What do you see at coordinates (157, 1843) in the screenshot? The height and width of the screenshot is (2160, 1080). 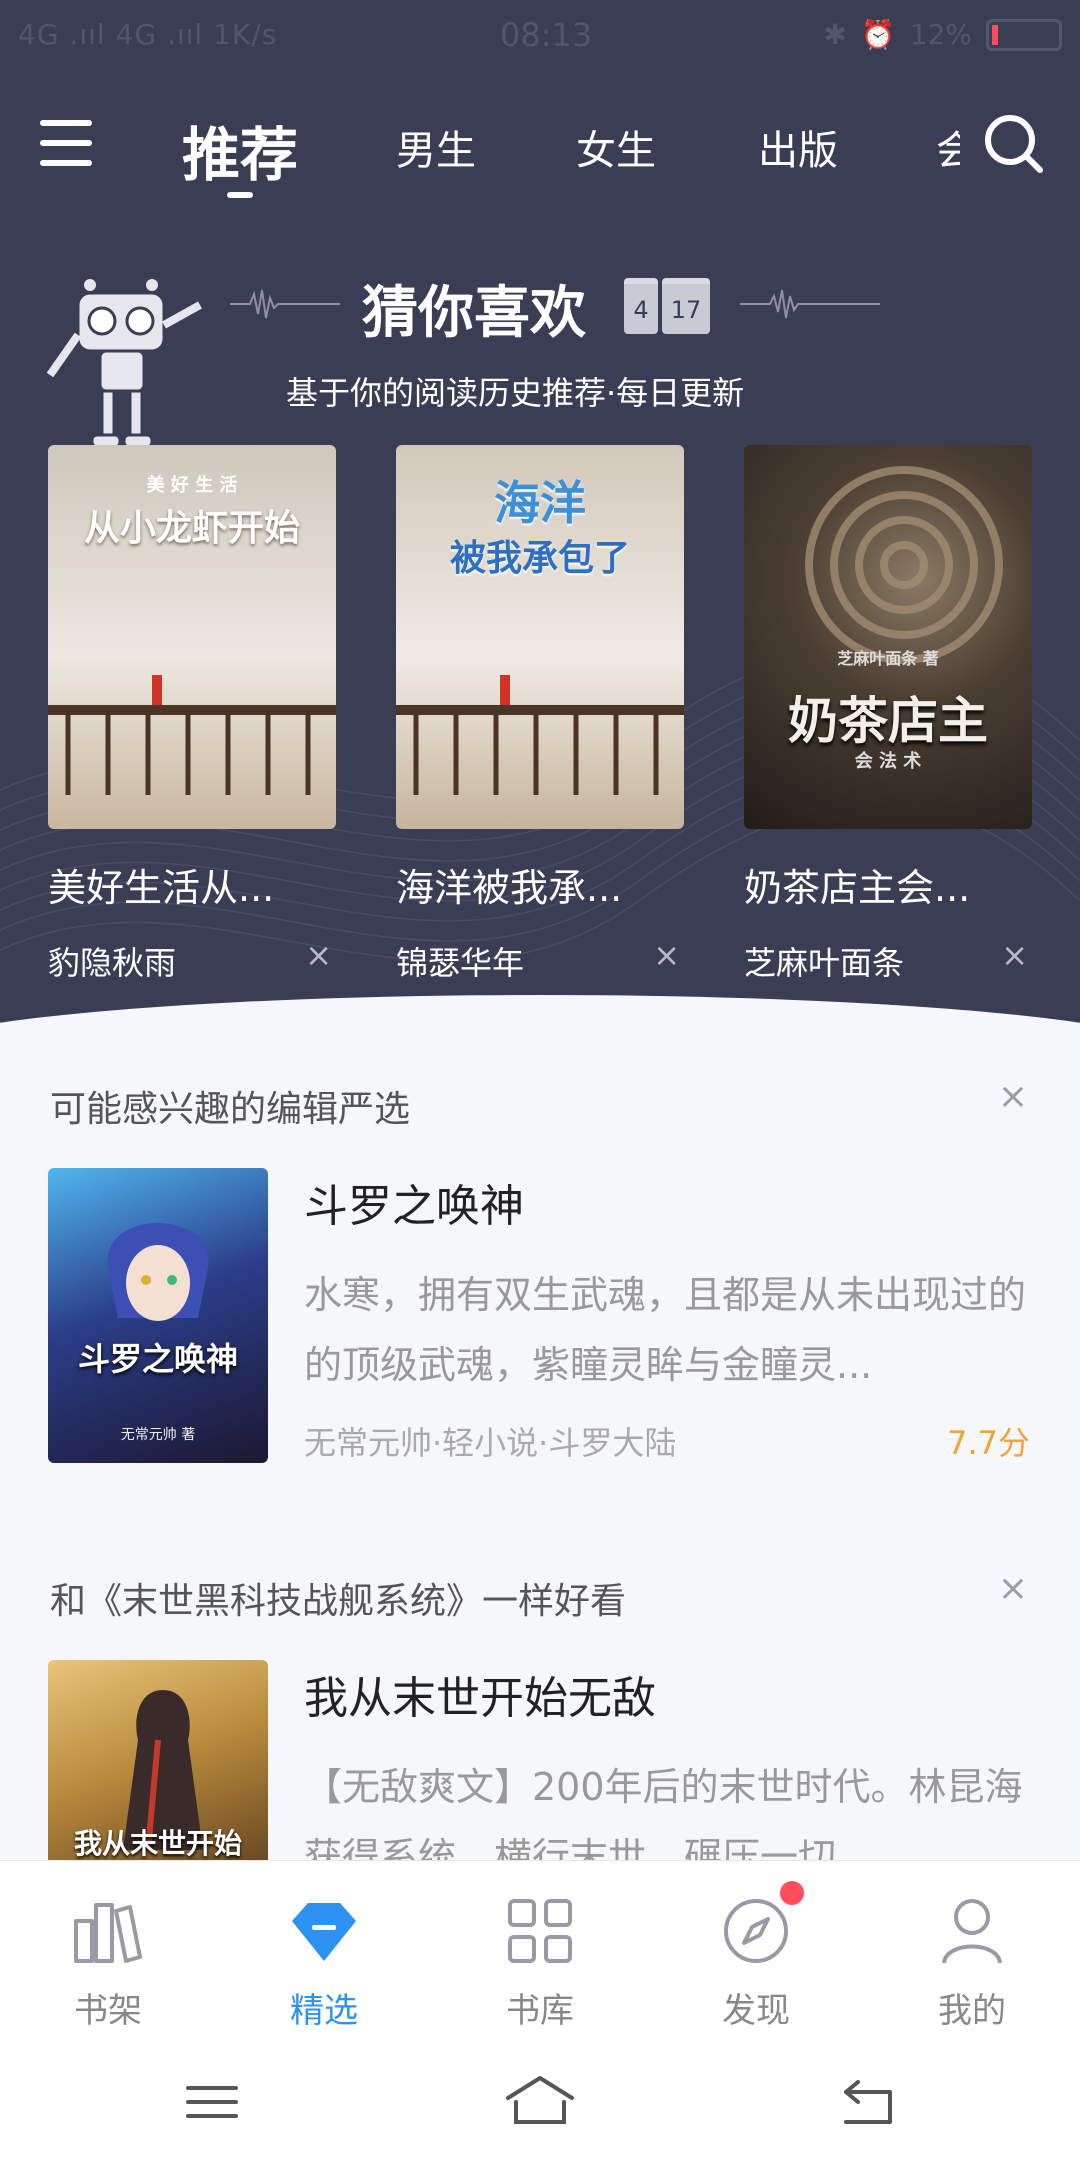 I see `cover-title: 我从末世开始` at bounding box center [157, 1843].